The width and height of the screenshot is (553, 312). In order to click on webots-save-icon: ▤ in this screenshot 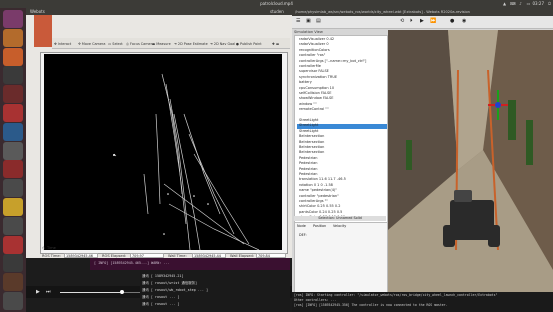, I will do `click(318, 21)`.